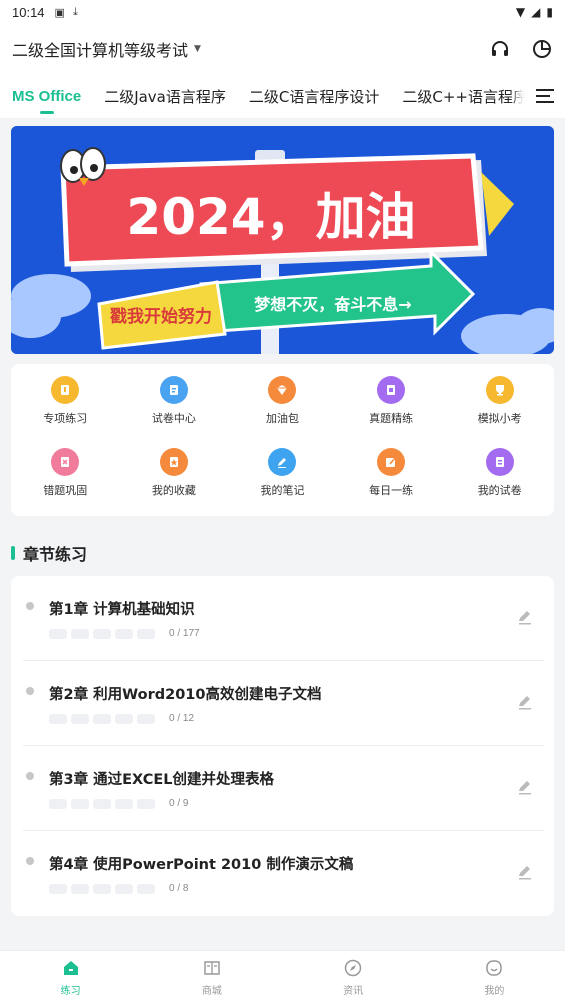  What do you see at coordinates (174, 479) in the screenshot?
I see `feature-favorites: 我的收藏` at bounding box center [174, 479].